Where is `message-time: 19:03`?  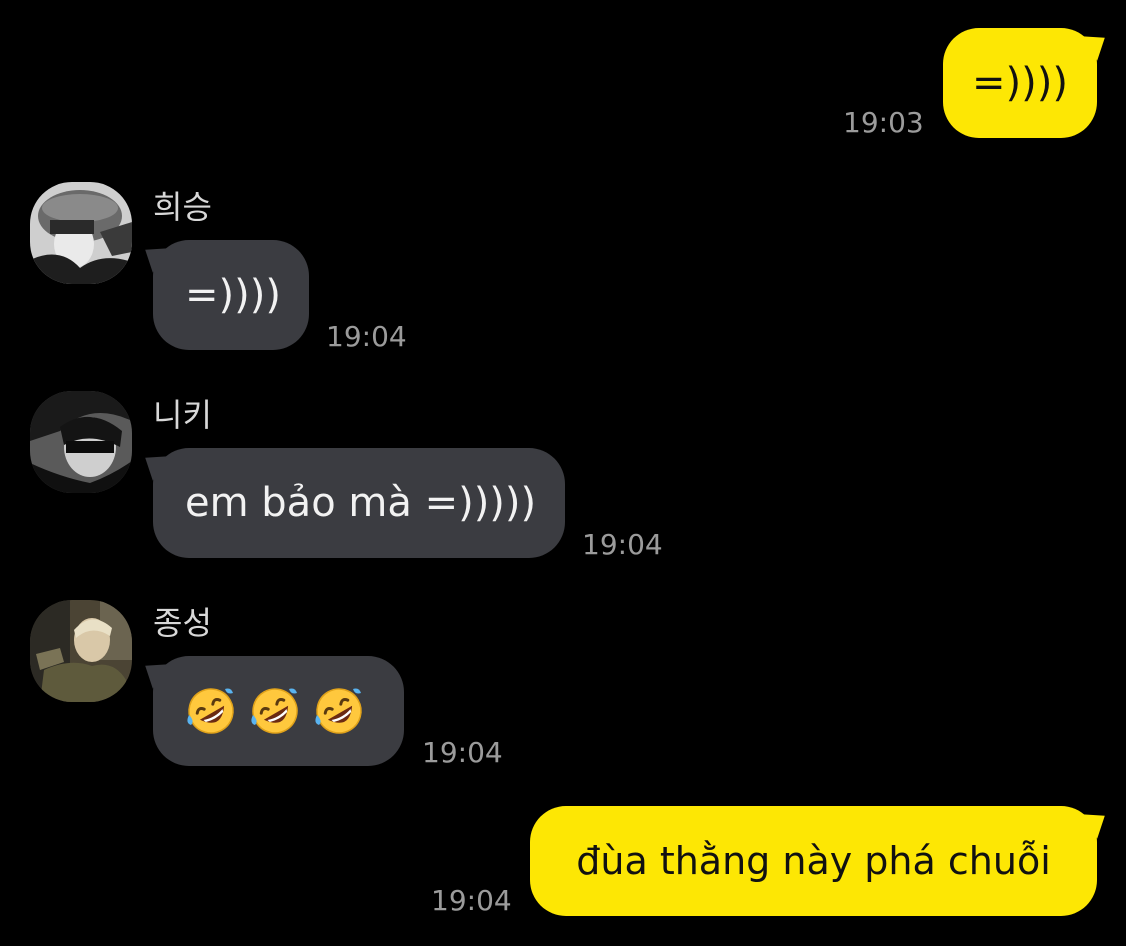
message-time: 19:03 is located at coordinates (883, 122).